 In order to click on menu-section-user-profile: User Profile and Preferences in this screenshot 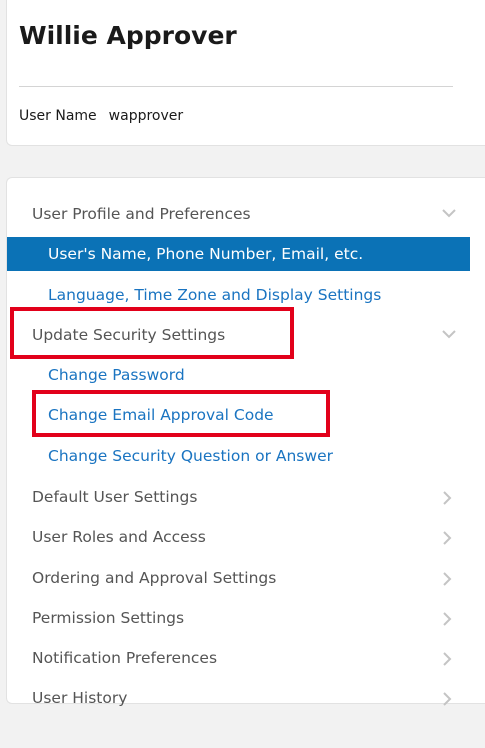, I will do `click(238, 214)`.